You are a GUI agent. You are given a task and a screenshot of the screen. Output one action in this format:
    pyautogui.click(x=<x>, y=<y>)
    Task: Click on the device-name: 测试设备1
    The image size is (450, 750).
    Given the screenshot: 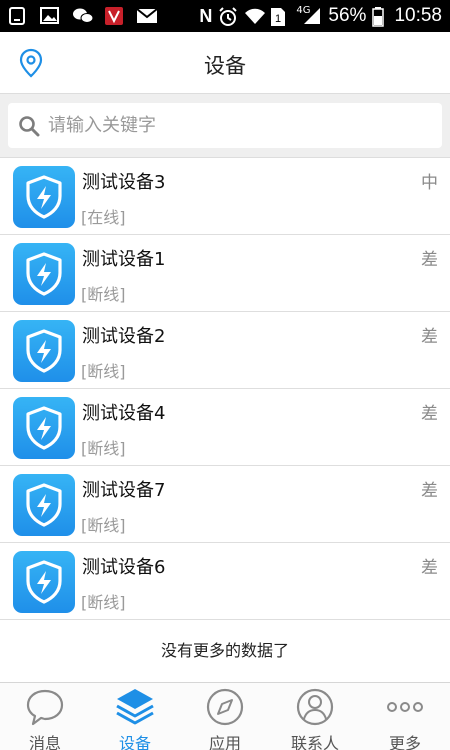 What is the action you would take?
    pyautogui.click(x=124, y=259)
    